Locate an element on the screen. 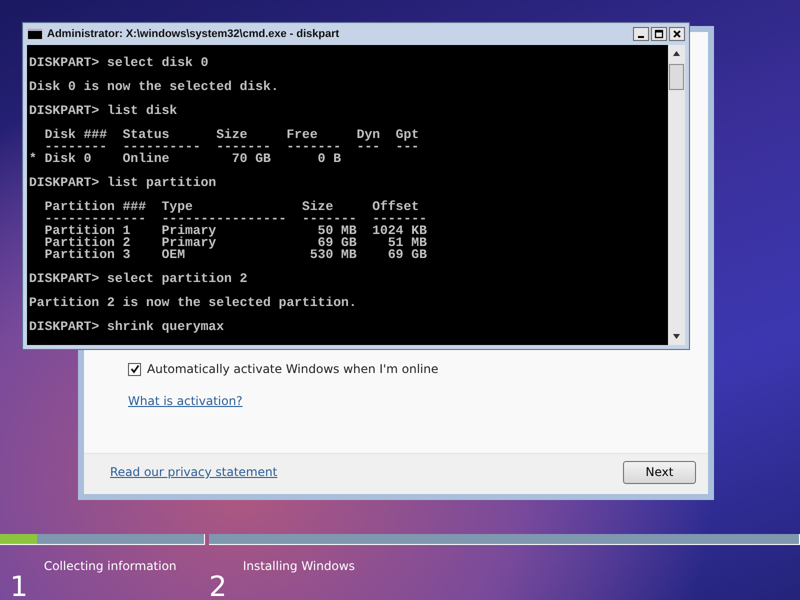  step-label: Installing Windows is located at coordinates (298, 567).